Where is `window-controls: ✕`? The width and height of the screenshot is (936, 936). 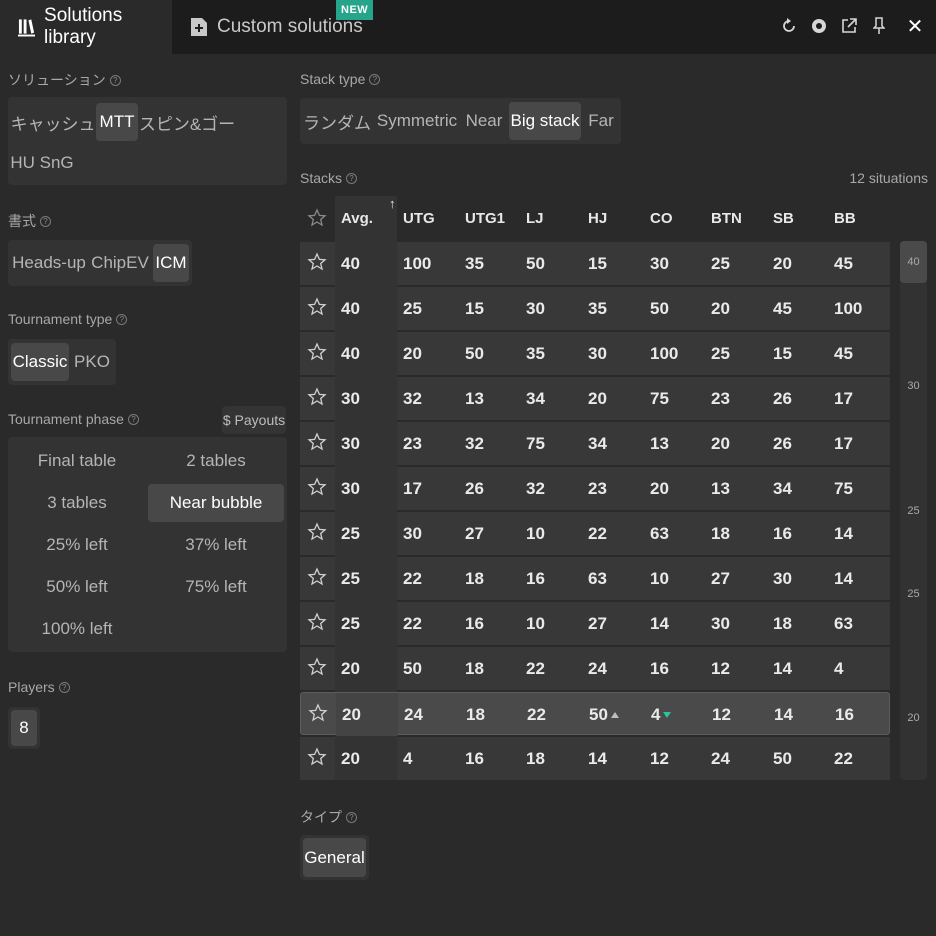
window-controls: ✕ is located at coordinates (855, 26).